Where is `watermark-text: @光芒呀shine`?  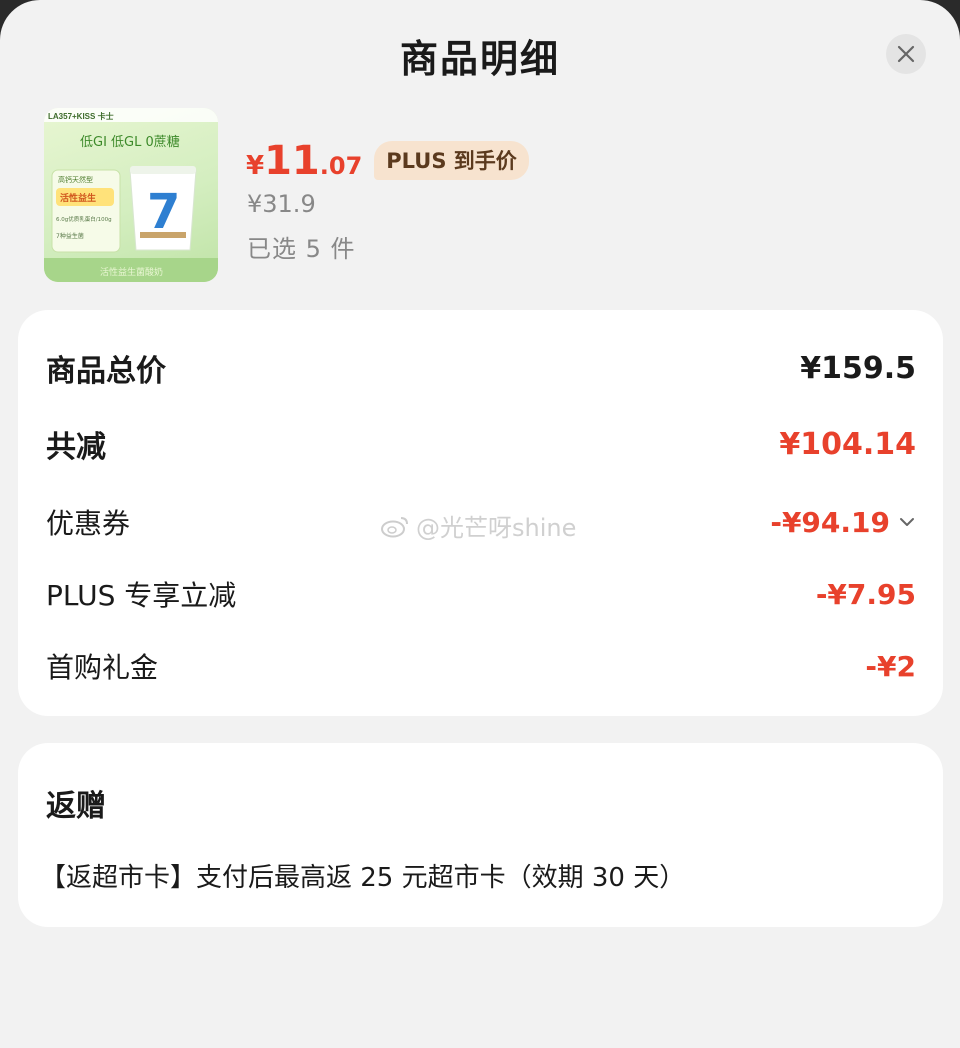
watermark-text: @光芒呀shine is located at coordinates (496, 528).